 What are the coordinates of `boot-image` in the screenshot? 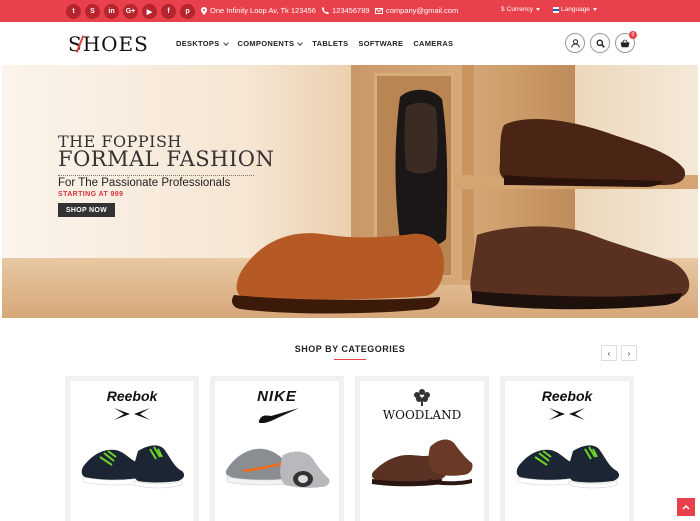 It's located at (422, 463).